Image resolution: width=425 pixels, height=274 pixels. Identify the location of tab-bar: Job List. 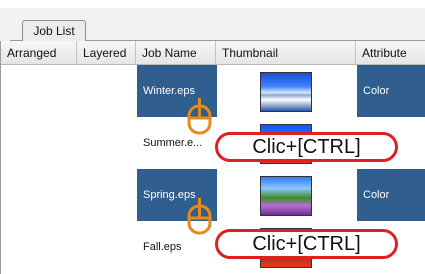
(217, 27).